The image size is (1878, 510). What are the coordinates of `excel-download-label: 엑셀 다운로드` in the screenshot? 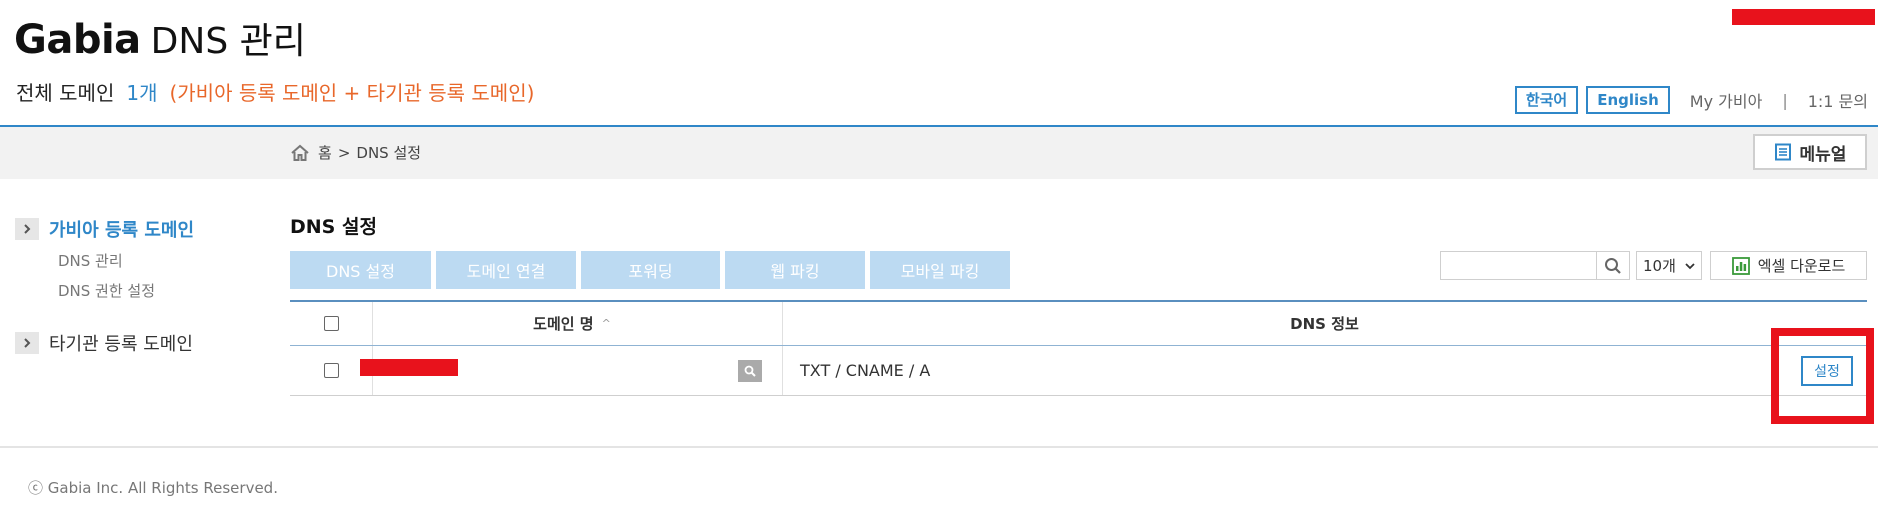 It's located at (1801, 266).